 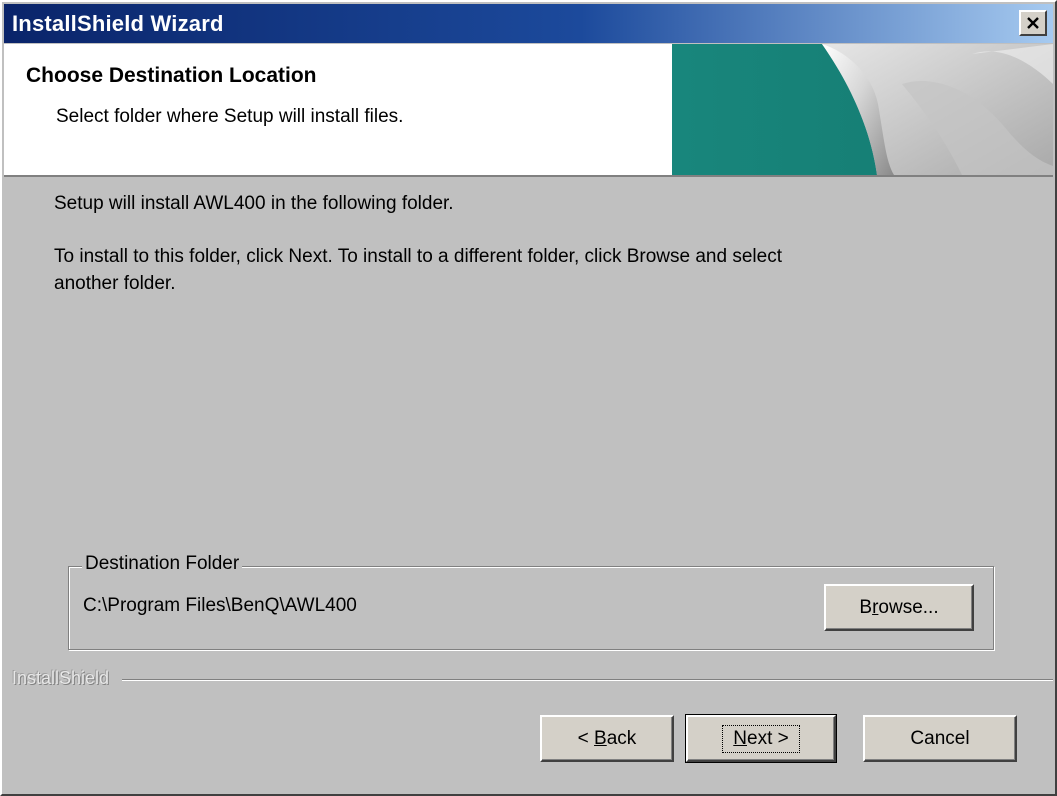 I want to click on back-button-label: < Back, so click(x=607, y=738).